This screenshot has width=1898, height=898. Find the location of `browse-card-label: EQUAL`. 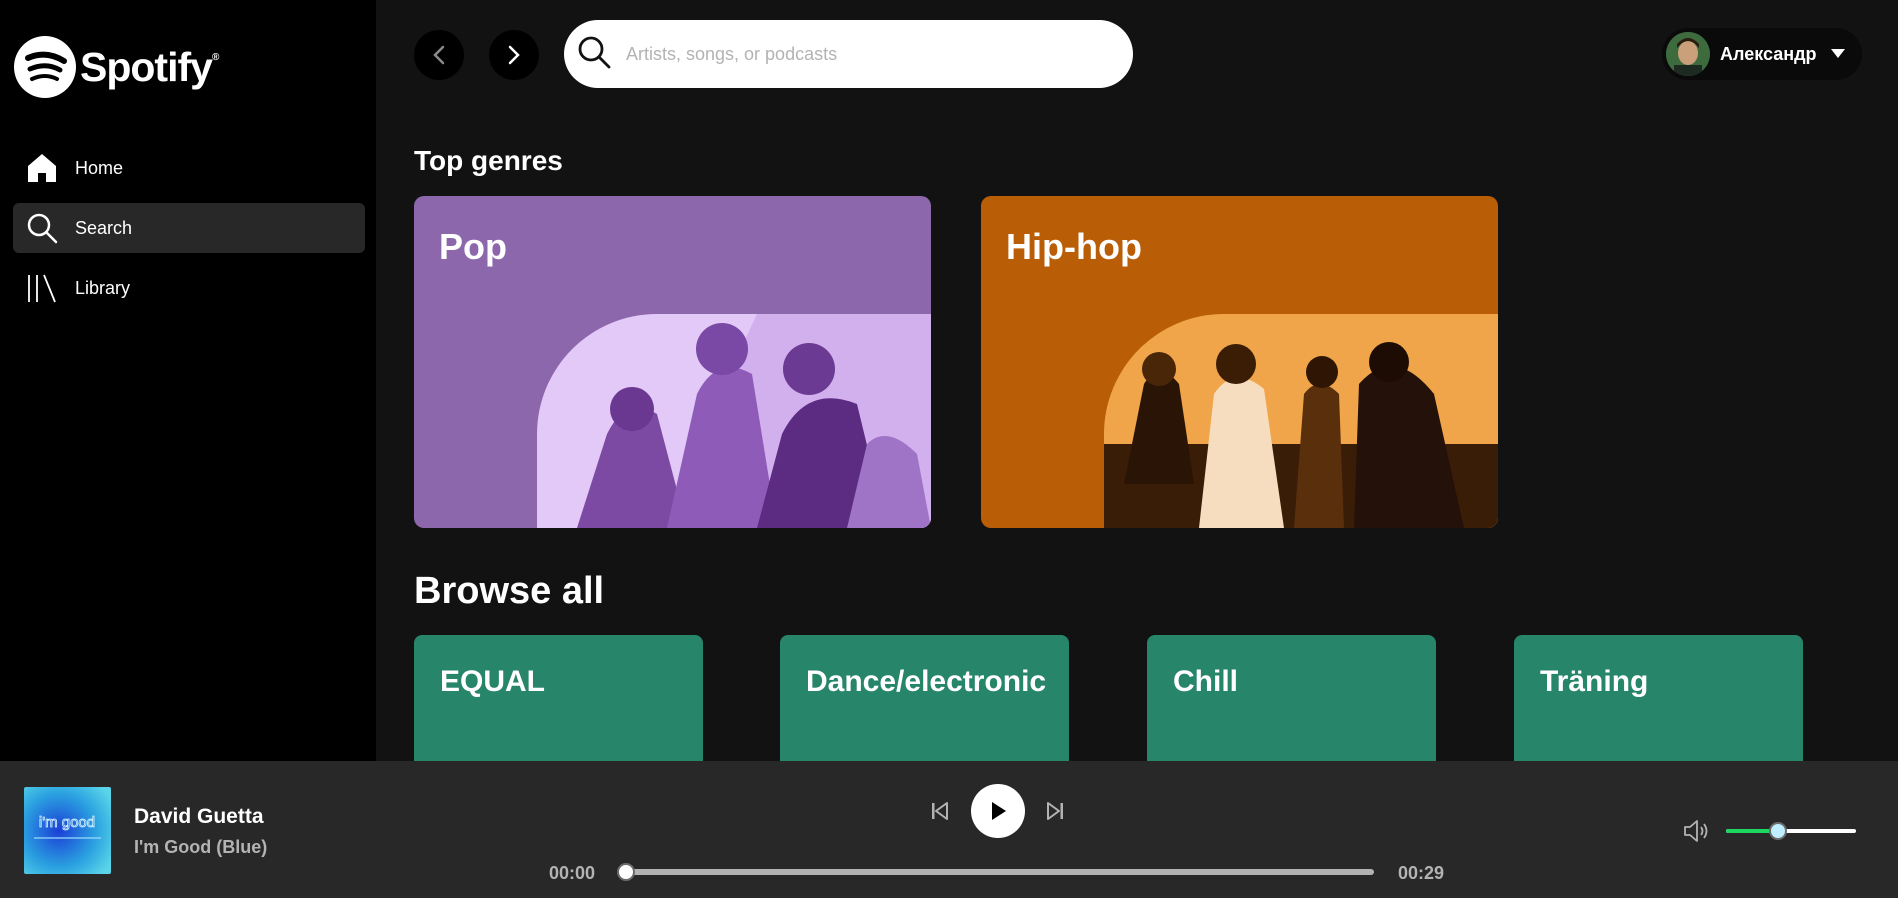

browse-card-label: EQUAL is located at coordinates (492, 681).